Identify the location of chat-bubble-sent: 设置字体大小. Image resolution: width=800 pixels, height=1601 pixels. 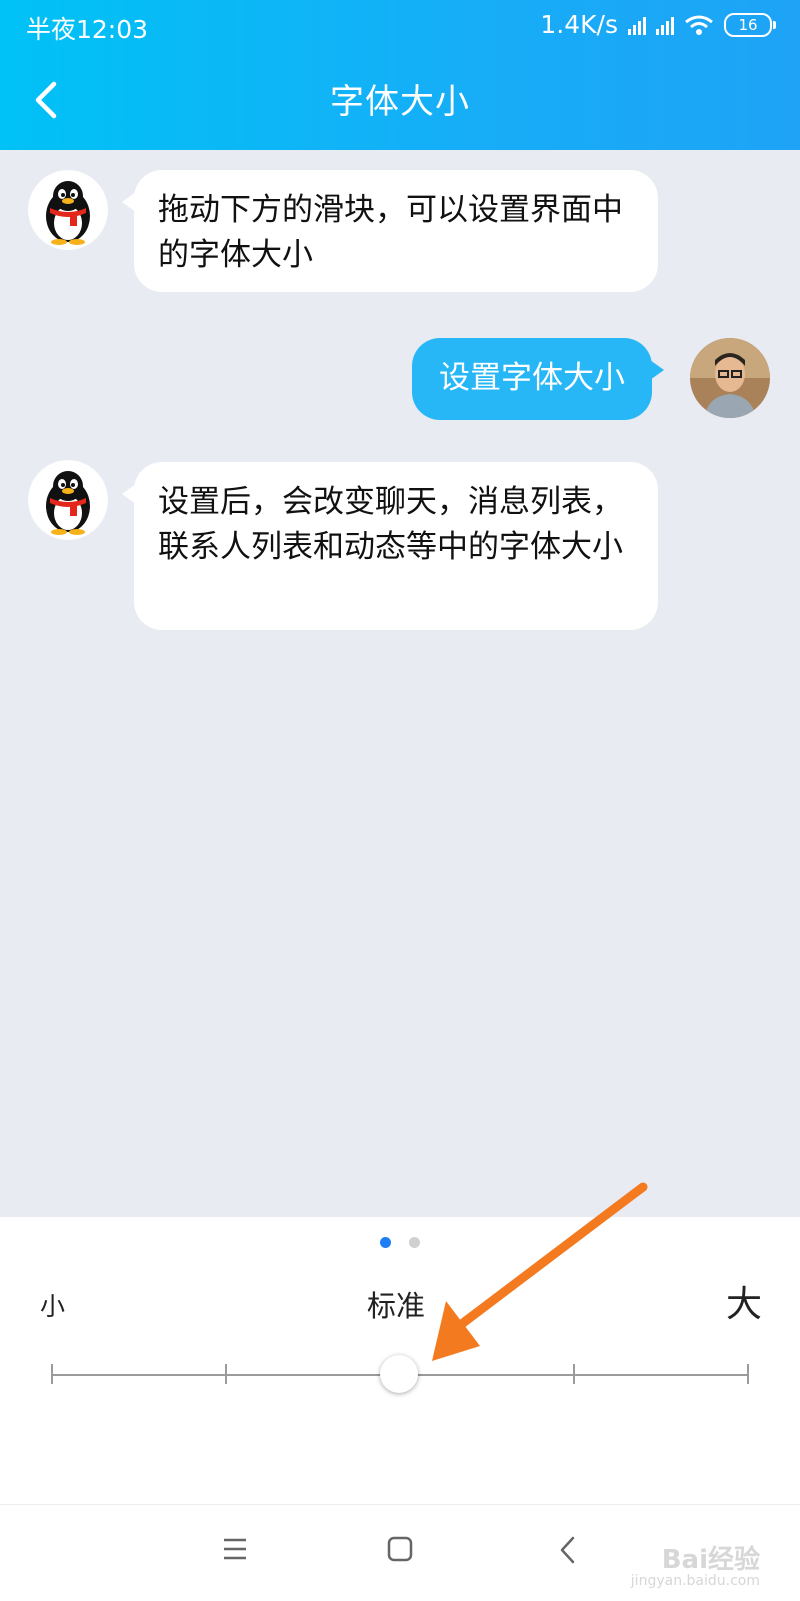
(538, 379).